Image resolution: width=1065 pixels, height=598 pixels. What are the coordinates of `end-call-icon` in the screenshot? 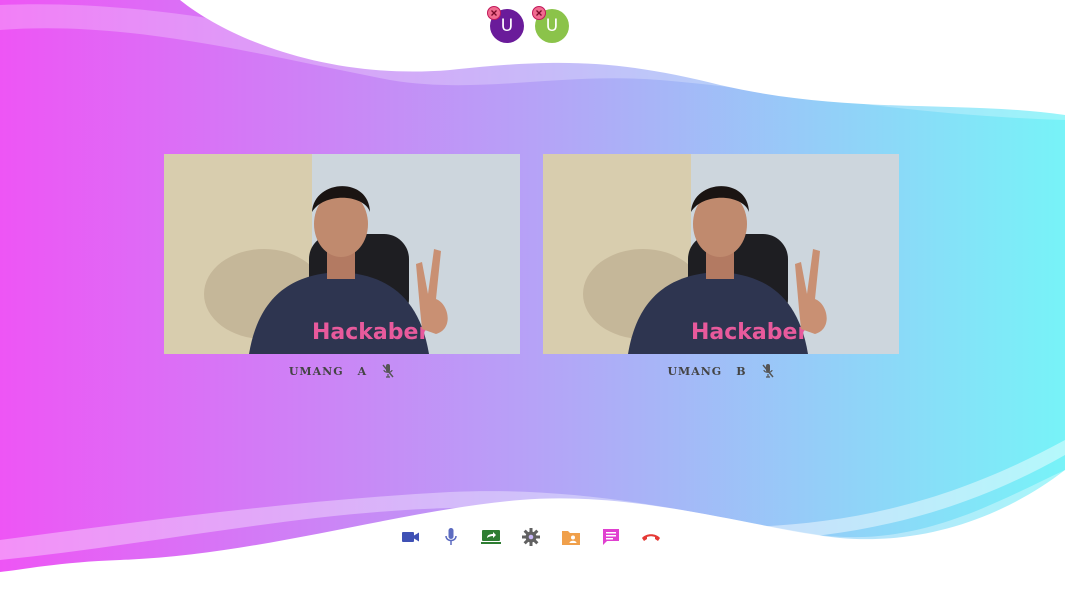 It's located at (651, 537).